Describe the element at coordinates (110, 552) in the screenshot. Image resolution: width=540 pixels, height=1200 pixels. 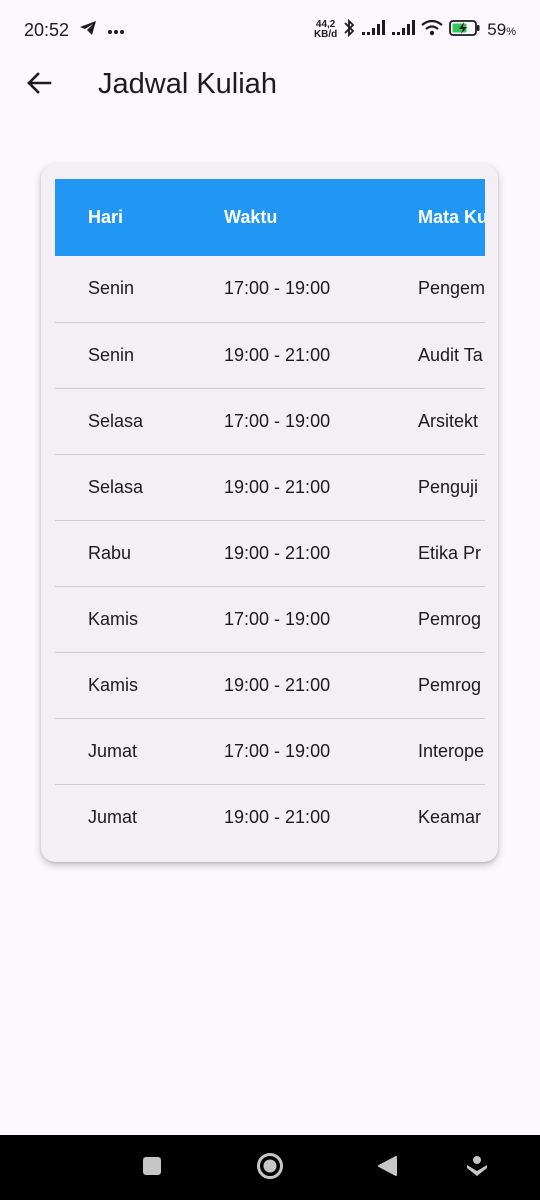
I see `cell-hari: Rabu` at that location.